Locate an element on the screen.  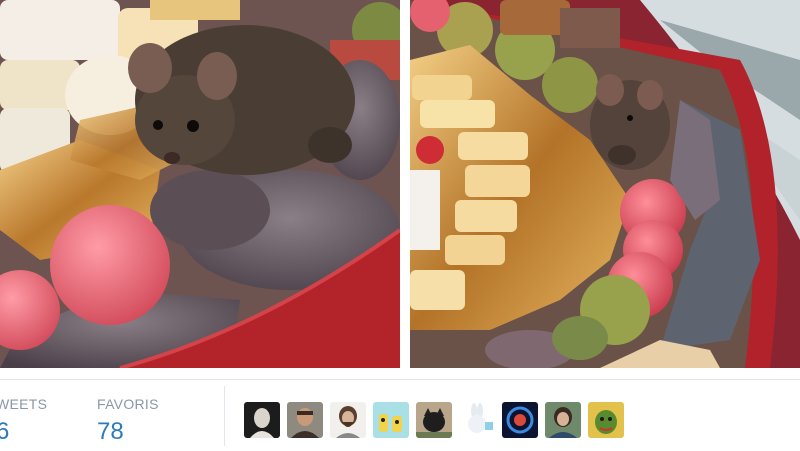
retweets-label: WEETS is located at coordinates (24, 404).